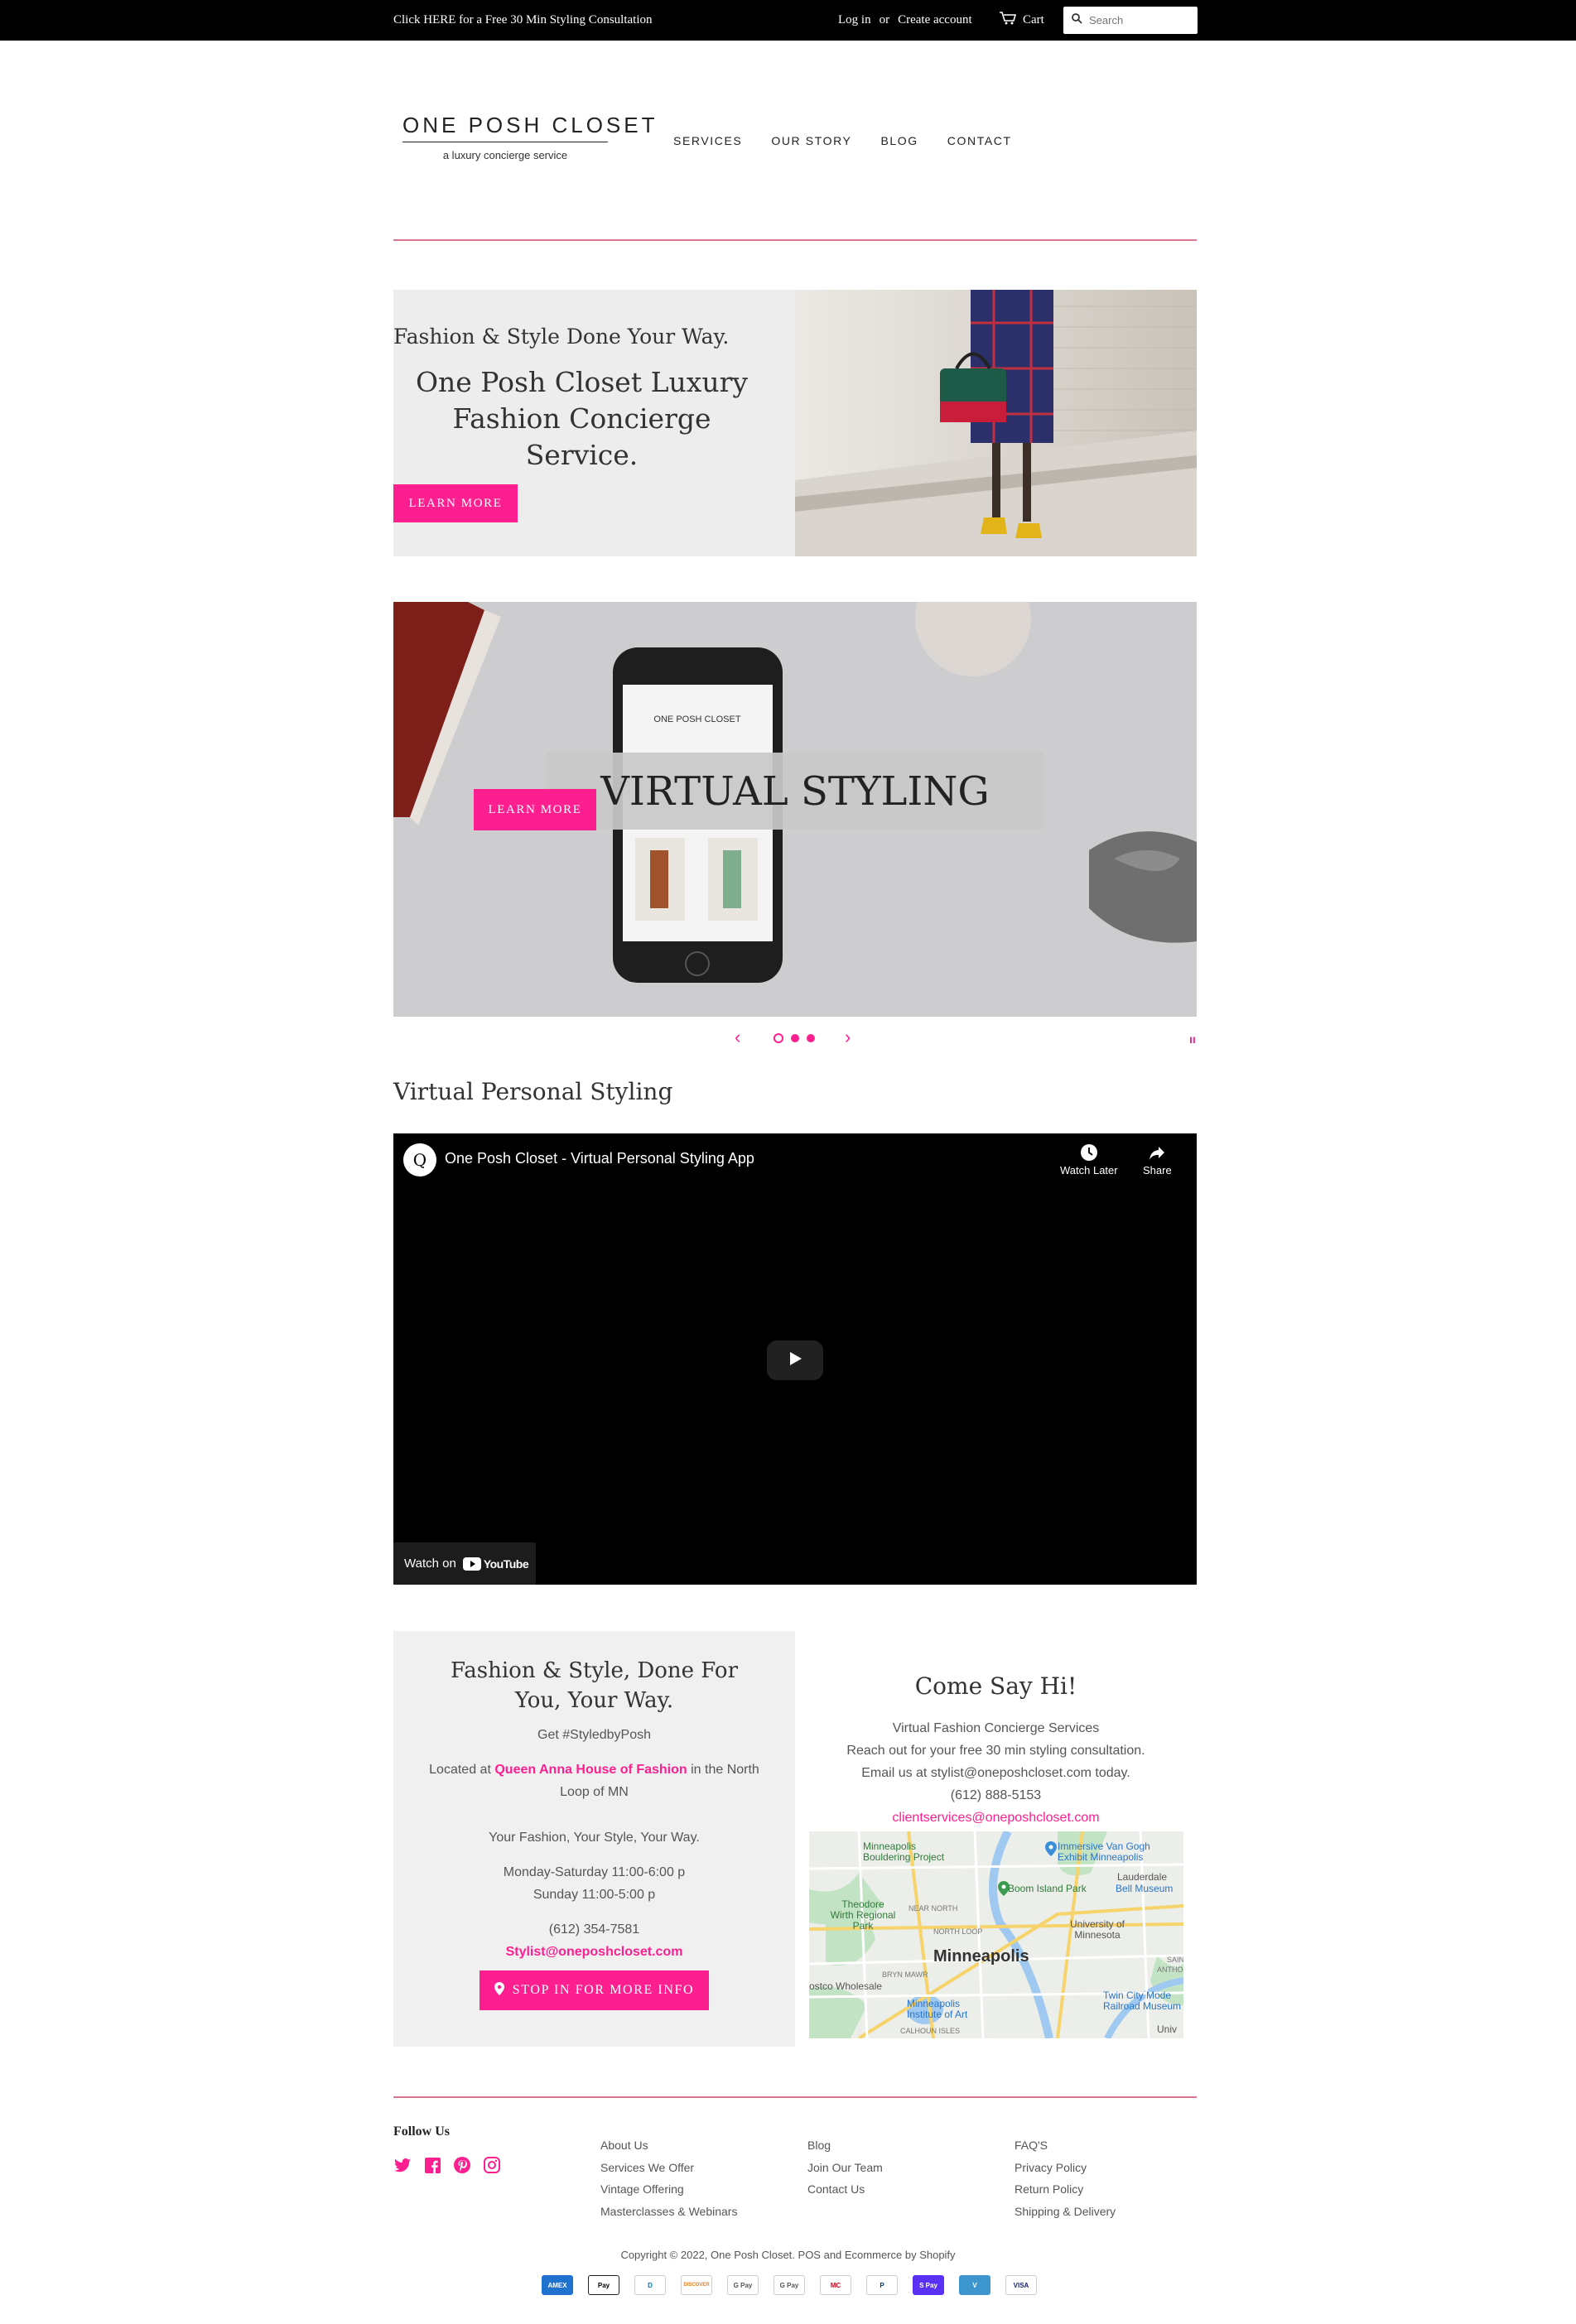 The width and height of the screenshot is (1576, 2324). What do you see at coordinates (668, 2189) in the screenshot?
I see `footer-link-vintage: Vintage Offering` at bounding box center [668, 2189].